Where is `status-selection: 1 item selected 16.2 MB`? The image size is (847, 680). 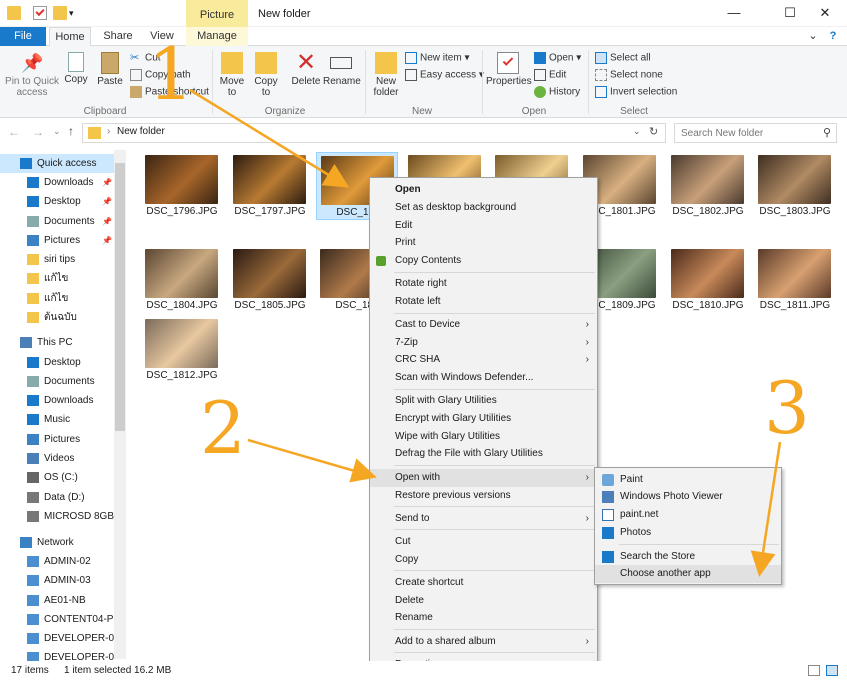 status-selection: 1 item selected 16.2 MB is located at coordinates (118, 670).